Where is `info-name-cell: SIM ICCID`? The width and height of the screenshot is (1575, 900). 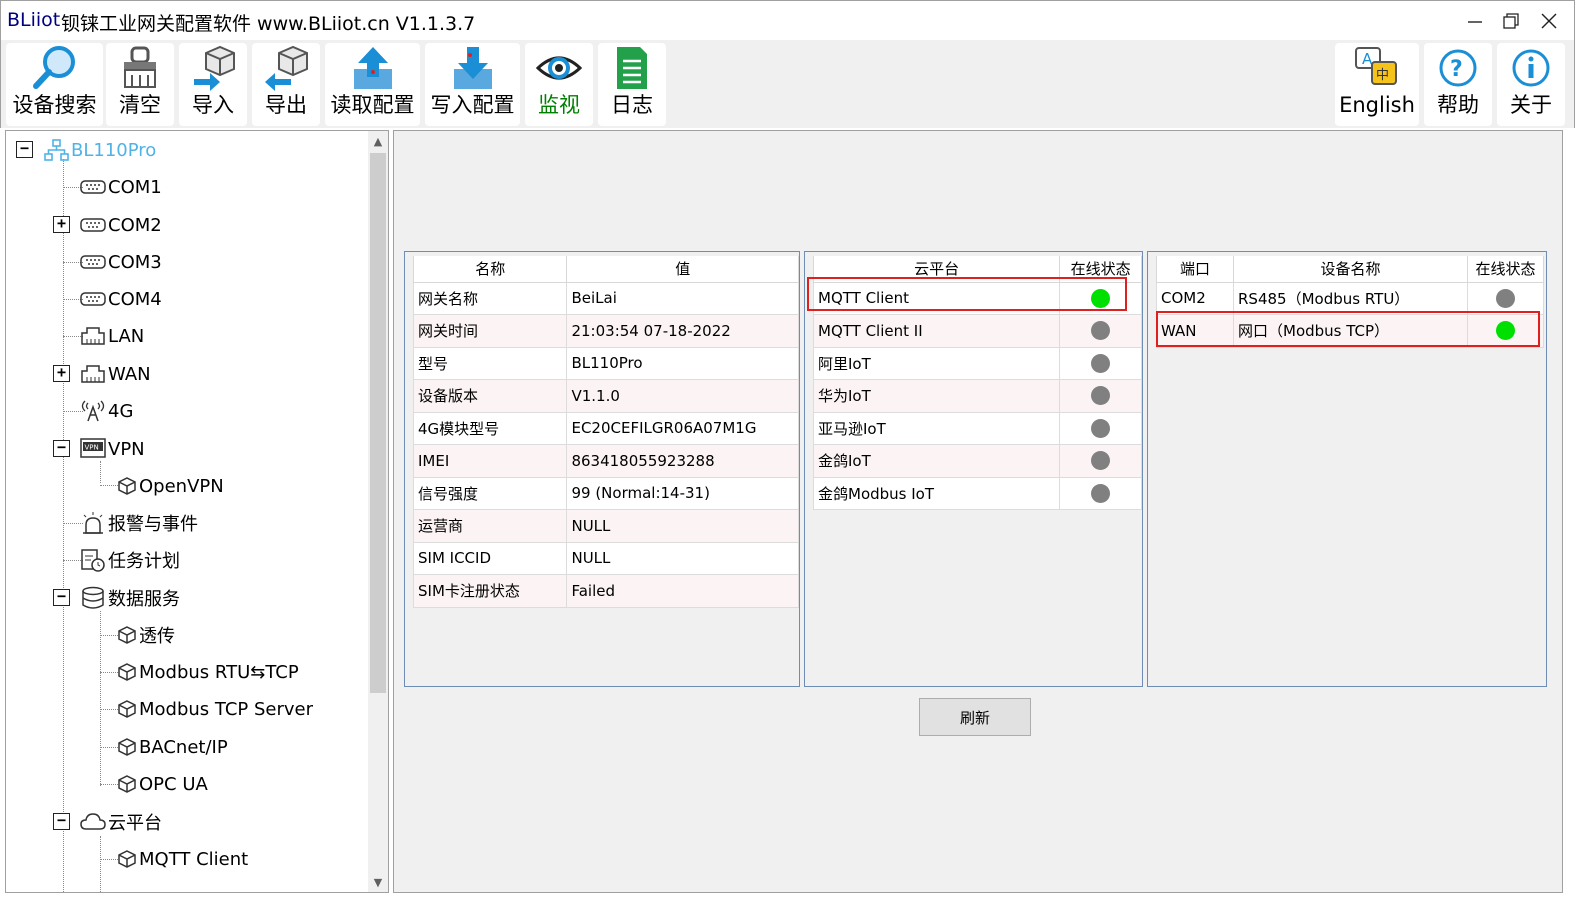 info-name-cell: SIM ICCID is located at coordinates (490, 558).